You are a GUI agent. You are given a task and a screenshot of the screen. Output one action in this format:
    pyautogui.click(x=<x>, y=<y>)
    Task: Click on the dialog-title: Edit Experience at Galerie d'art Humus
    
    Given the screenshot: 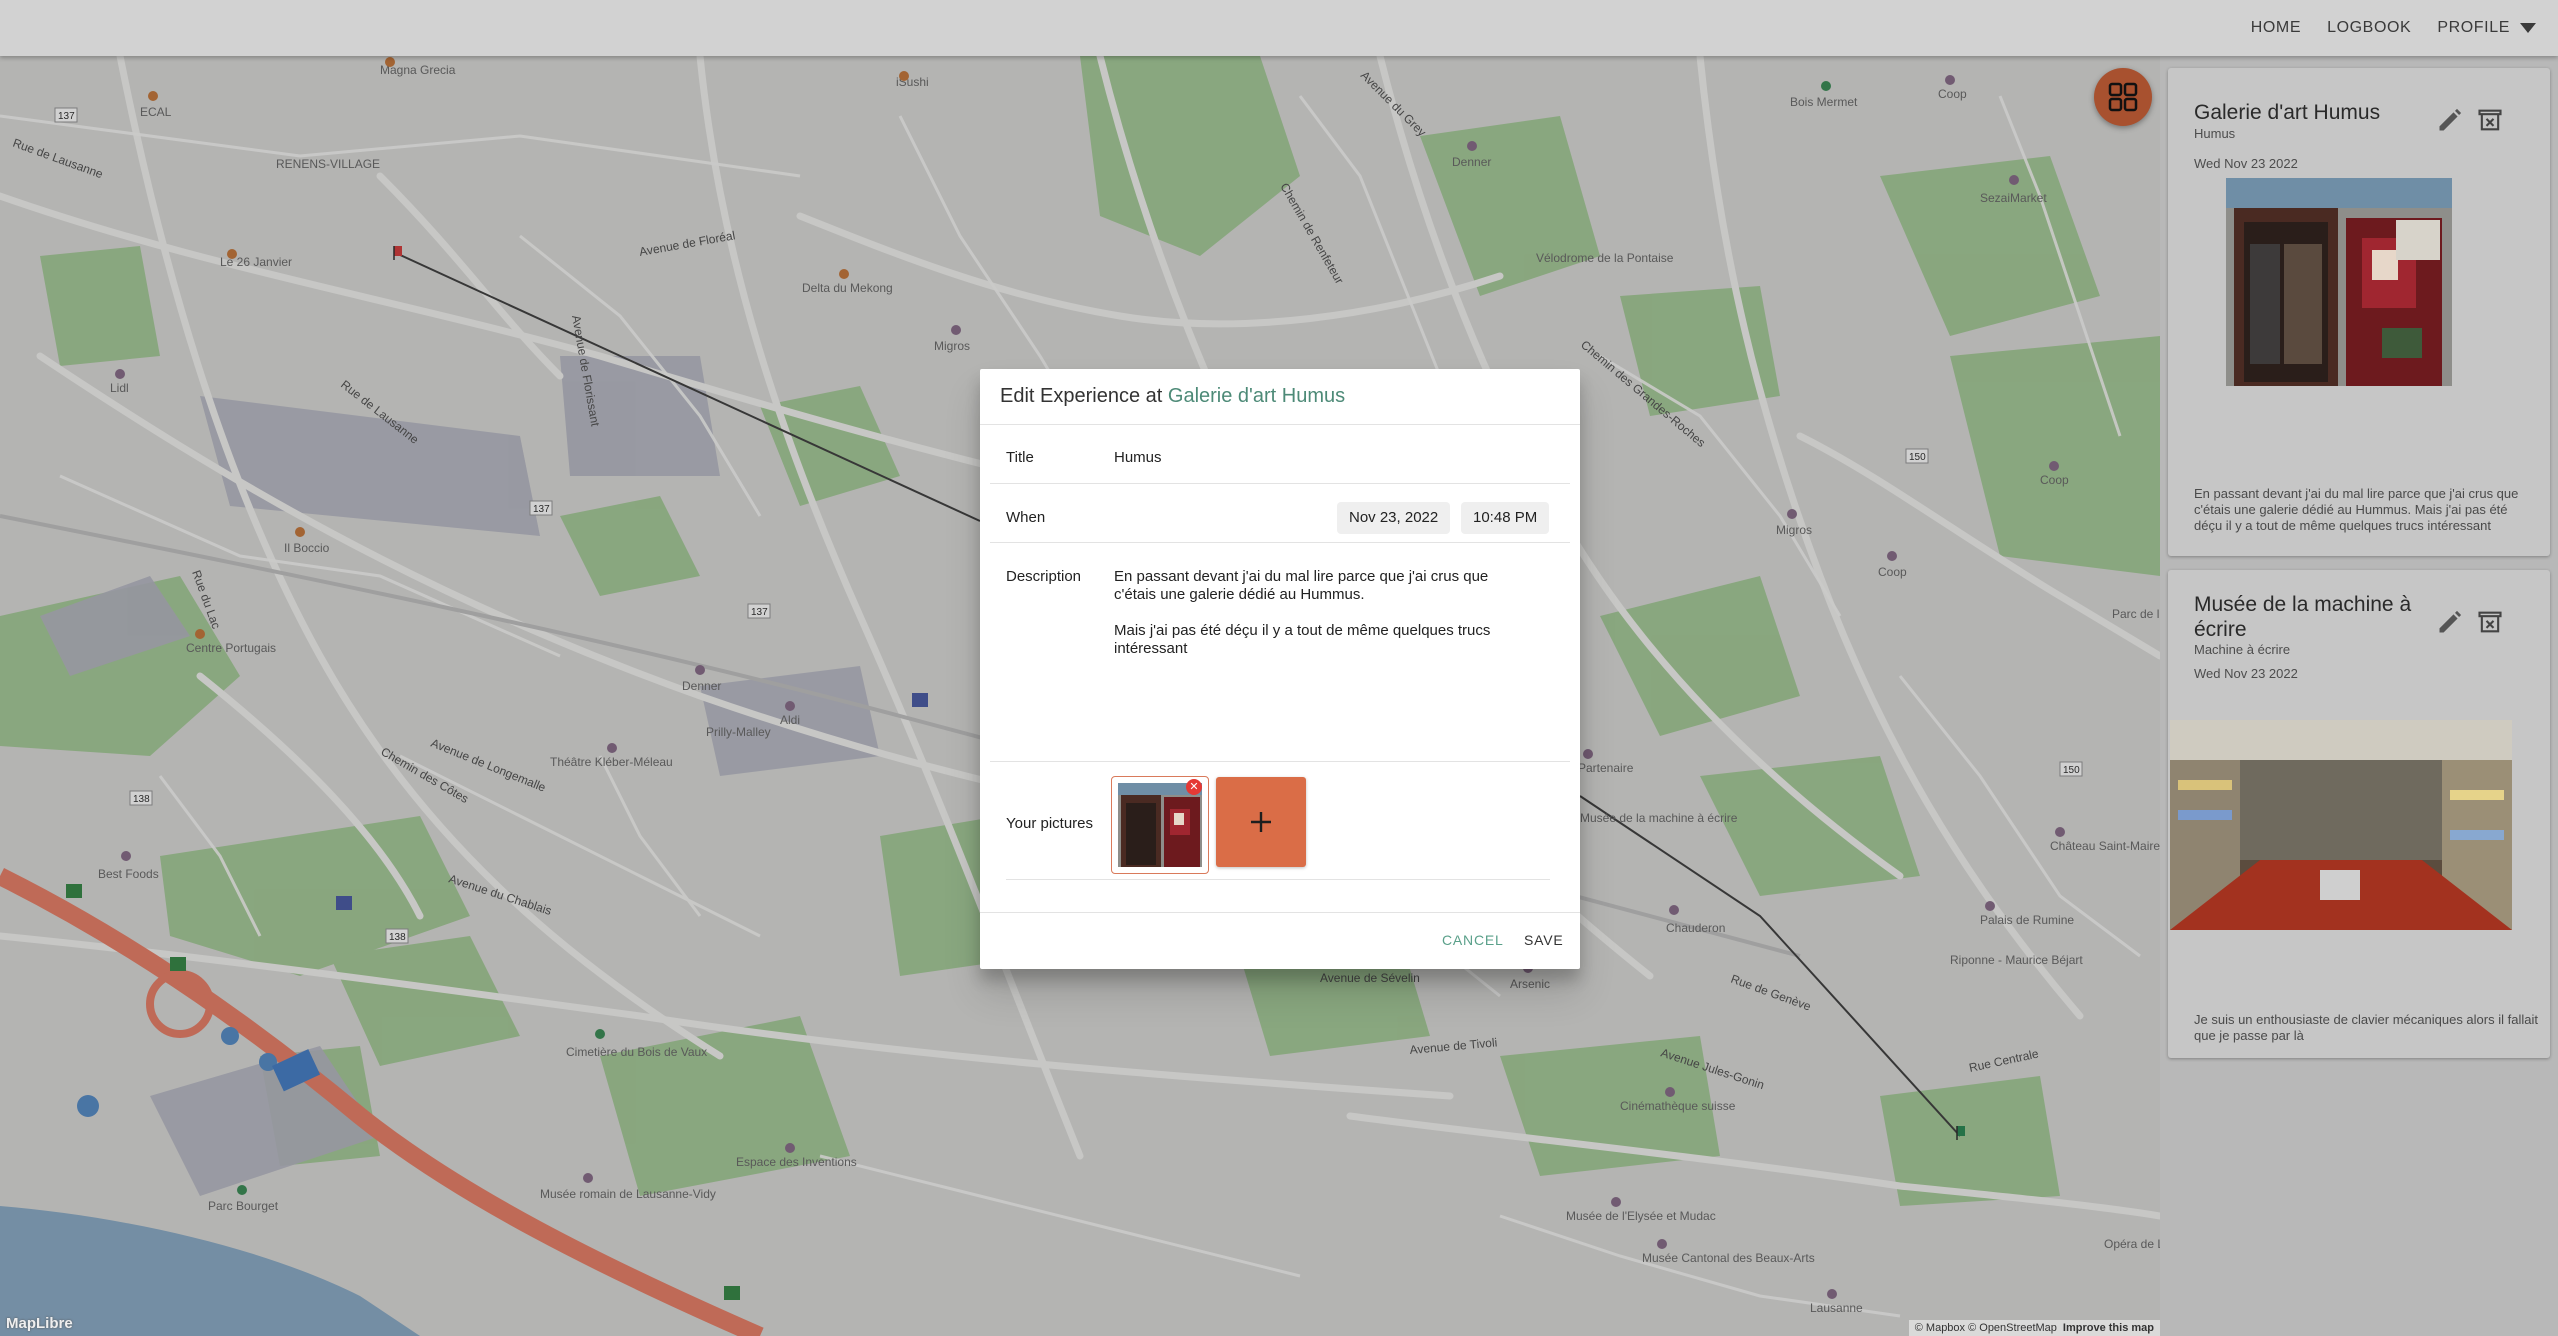 What is the action you would take?
    pyautogui.click(x=1172, y=396)
    